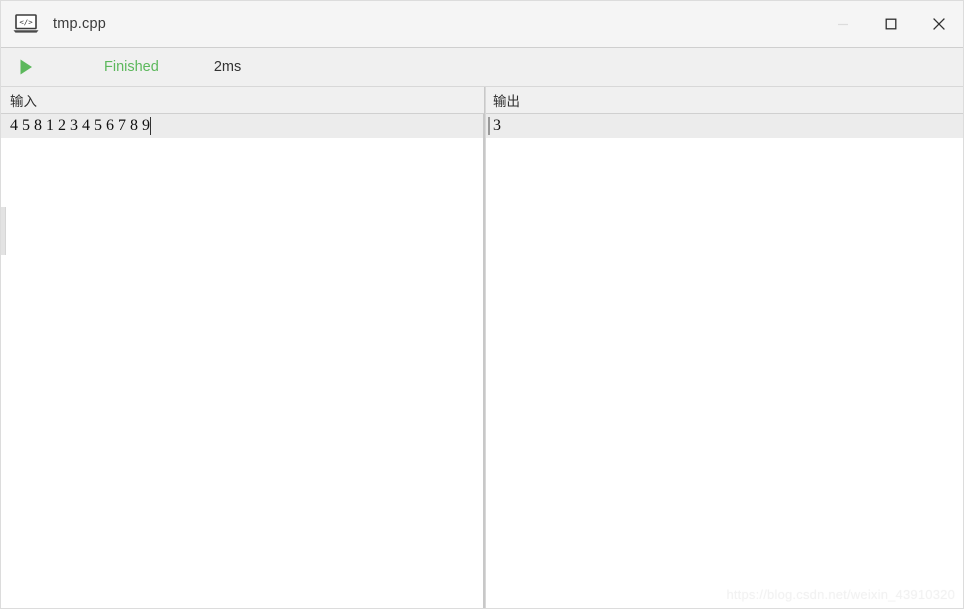 Image resolution: width=964 pixels, height=609 pixels. Describe the element at coordinates (131, 67) in the screenshot. I see `run-status-text: Finished` at that location.